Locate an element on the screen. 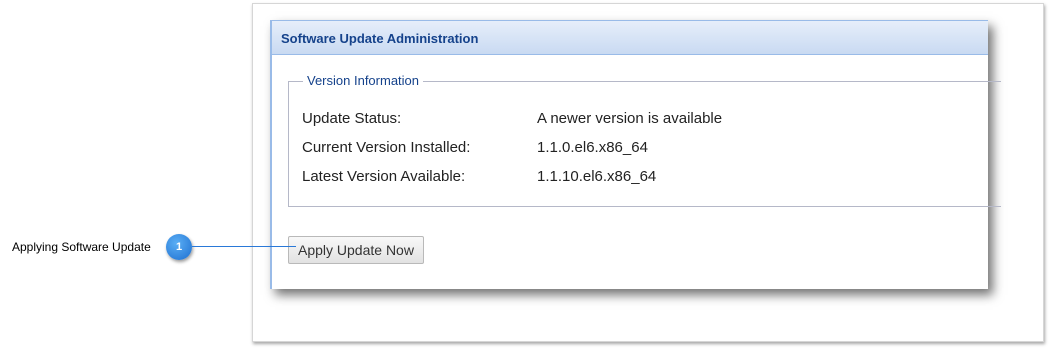 The height and width of the screenshot is (348, 1051). current-version-label: Current Version Installed: is located at coordinates (386, 147).